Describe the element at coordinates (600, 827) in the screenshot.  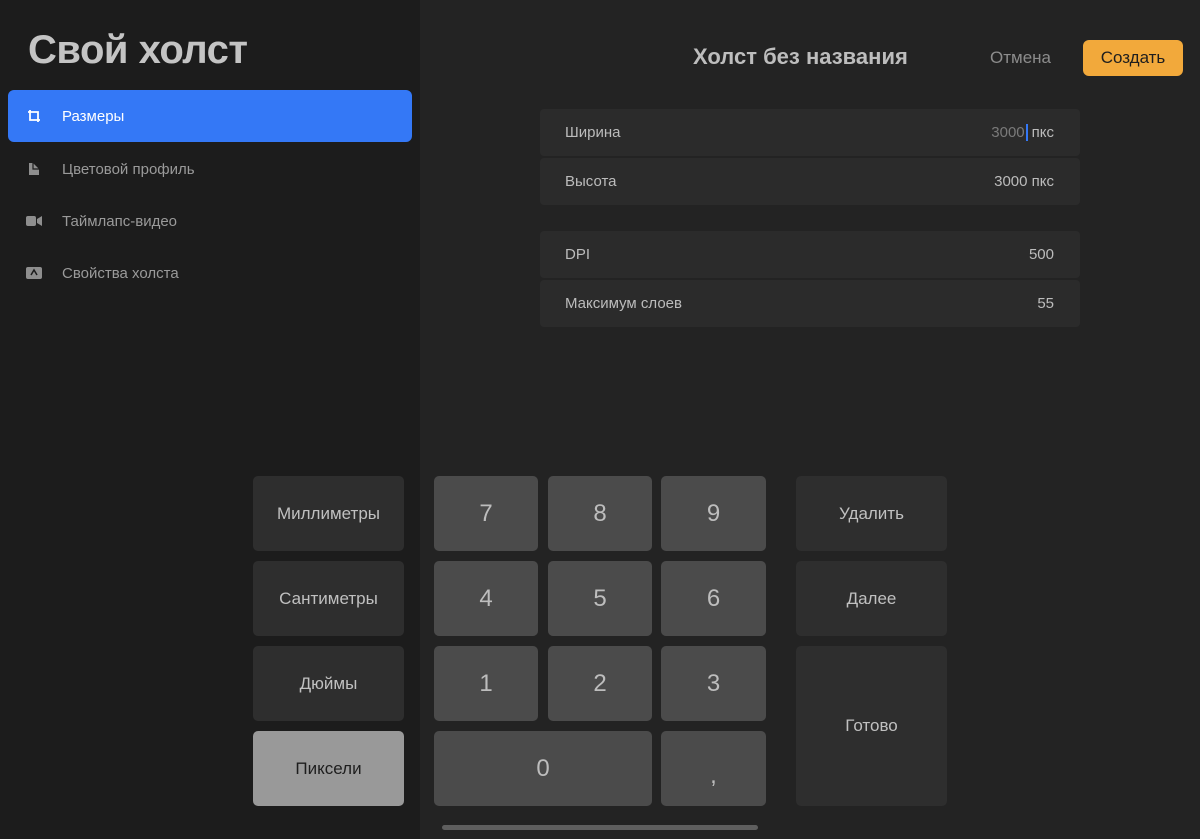
I see `home-indicator` at that location.